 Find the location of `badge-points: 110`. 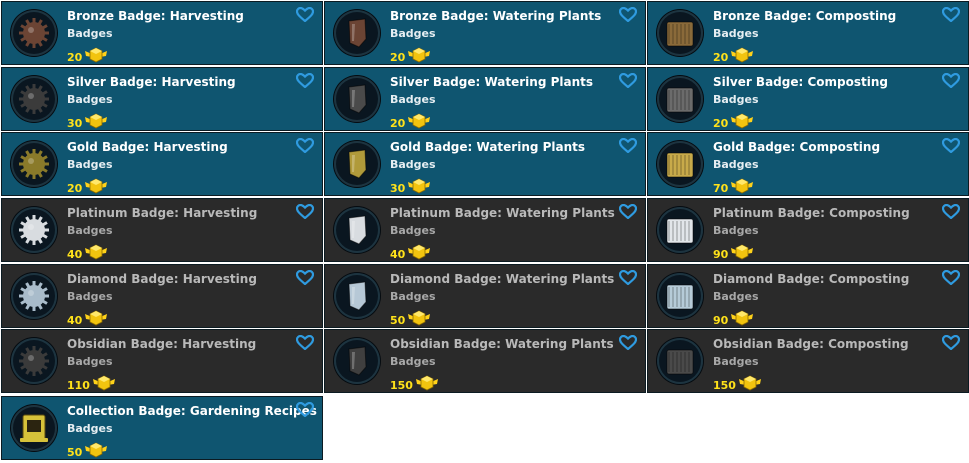

badge-points: 110 is located at coordinates (92, 385).